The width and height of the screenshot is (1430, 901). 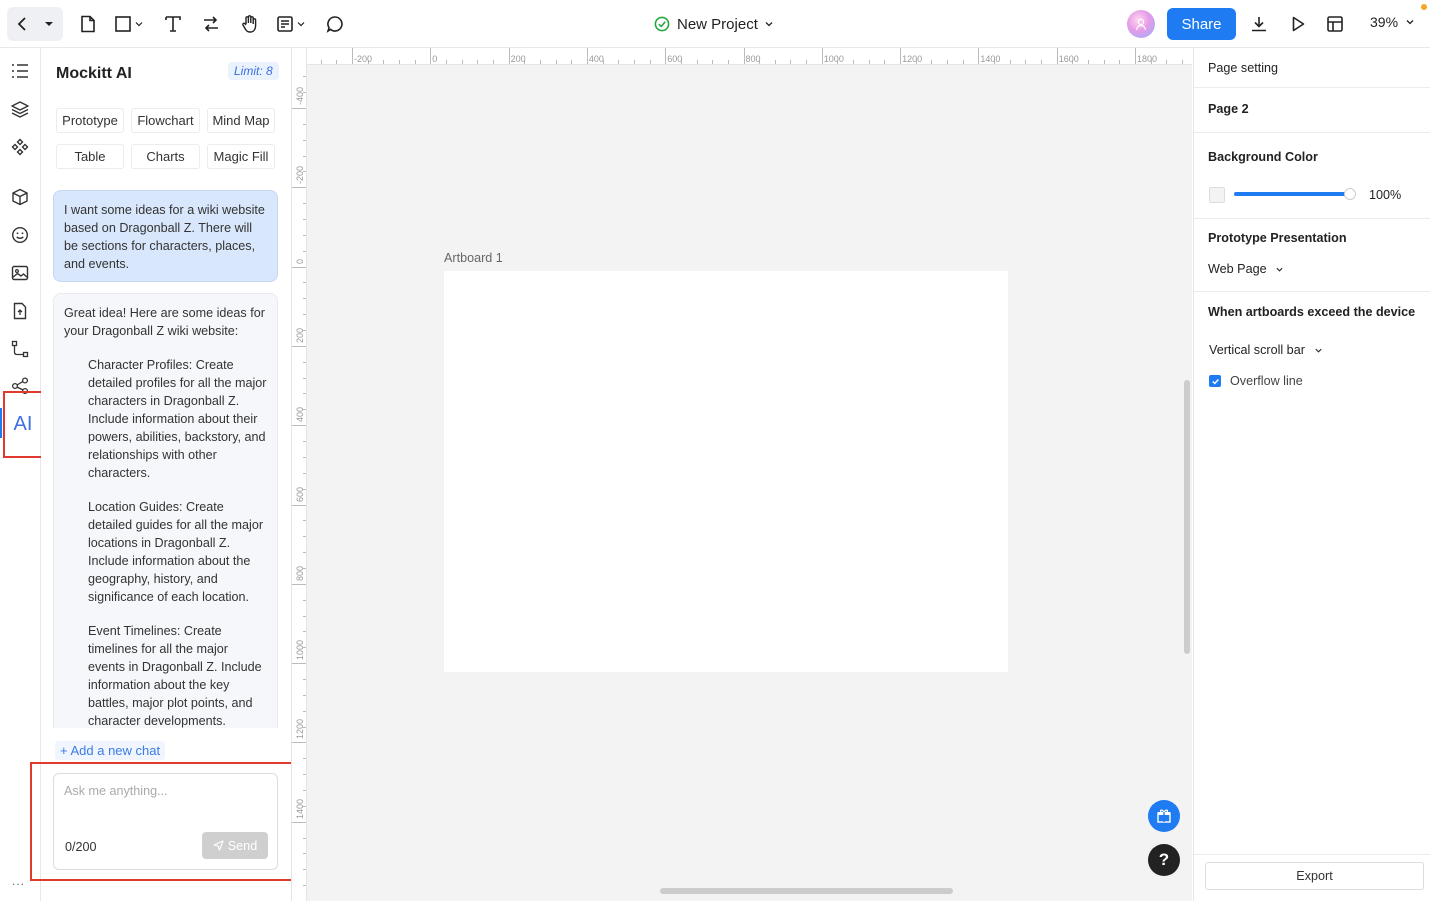 I want to click on avatar, so click(x=1141, y=24).